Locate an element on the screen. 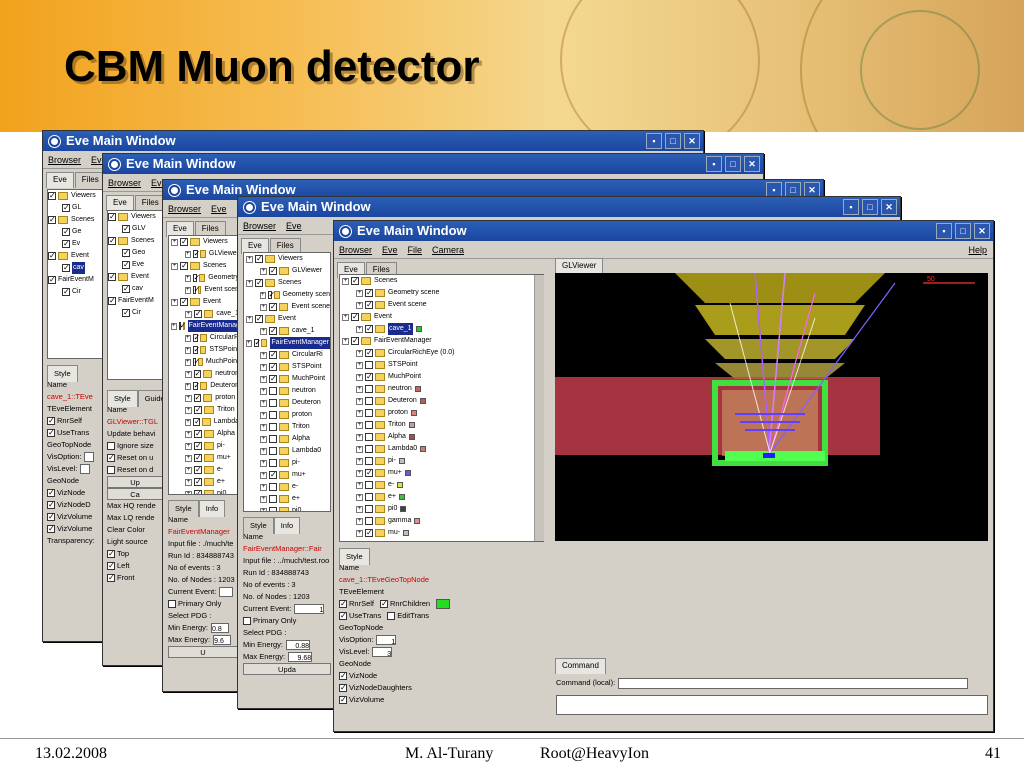 This screenshot has height=768, width=1024. tree-item: + CircularRi is located at coordinates (287, 355).